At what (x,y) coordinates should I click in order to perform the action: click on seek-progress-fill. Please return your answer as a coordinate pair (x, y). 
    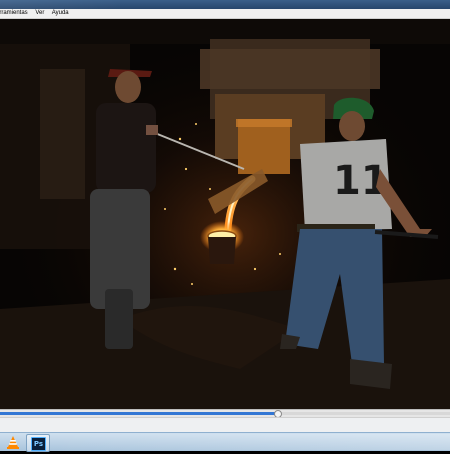
    Looking at the image, I should click on (138, 413).